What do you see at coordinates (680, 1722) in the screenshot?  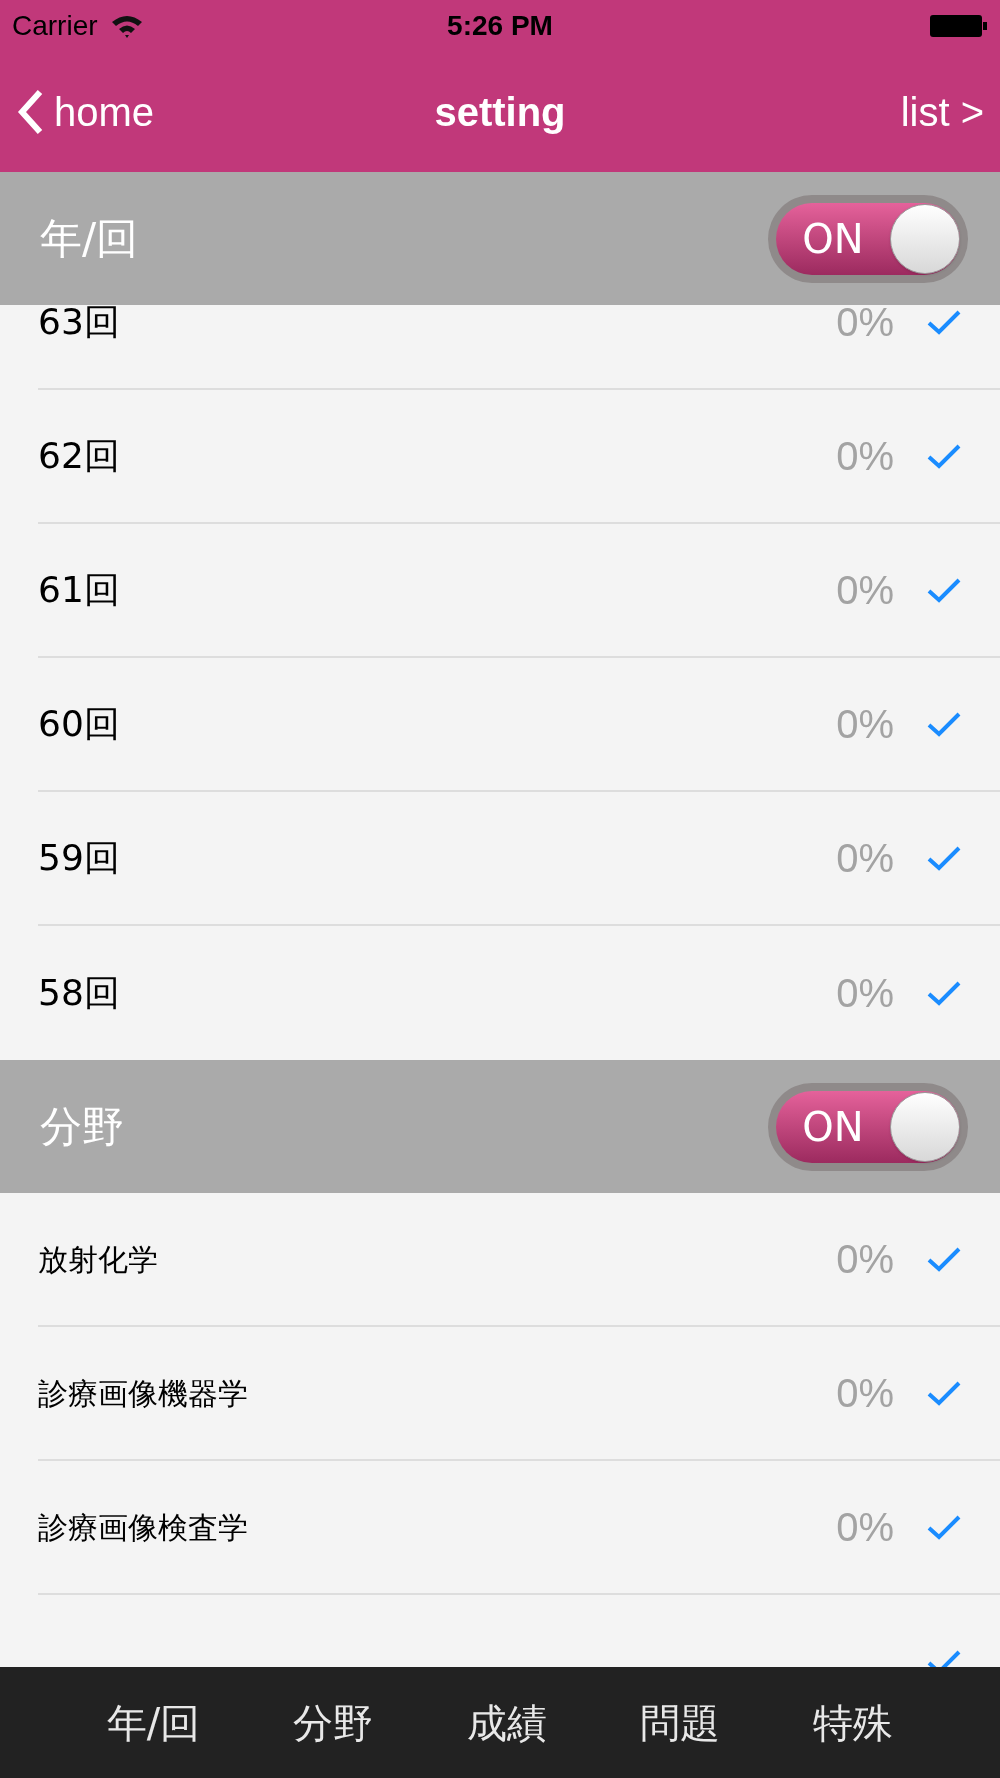 I see `tab-button: 問題` at bounding box center [680, 1722].